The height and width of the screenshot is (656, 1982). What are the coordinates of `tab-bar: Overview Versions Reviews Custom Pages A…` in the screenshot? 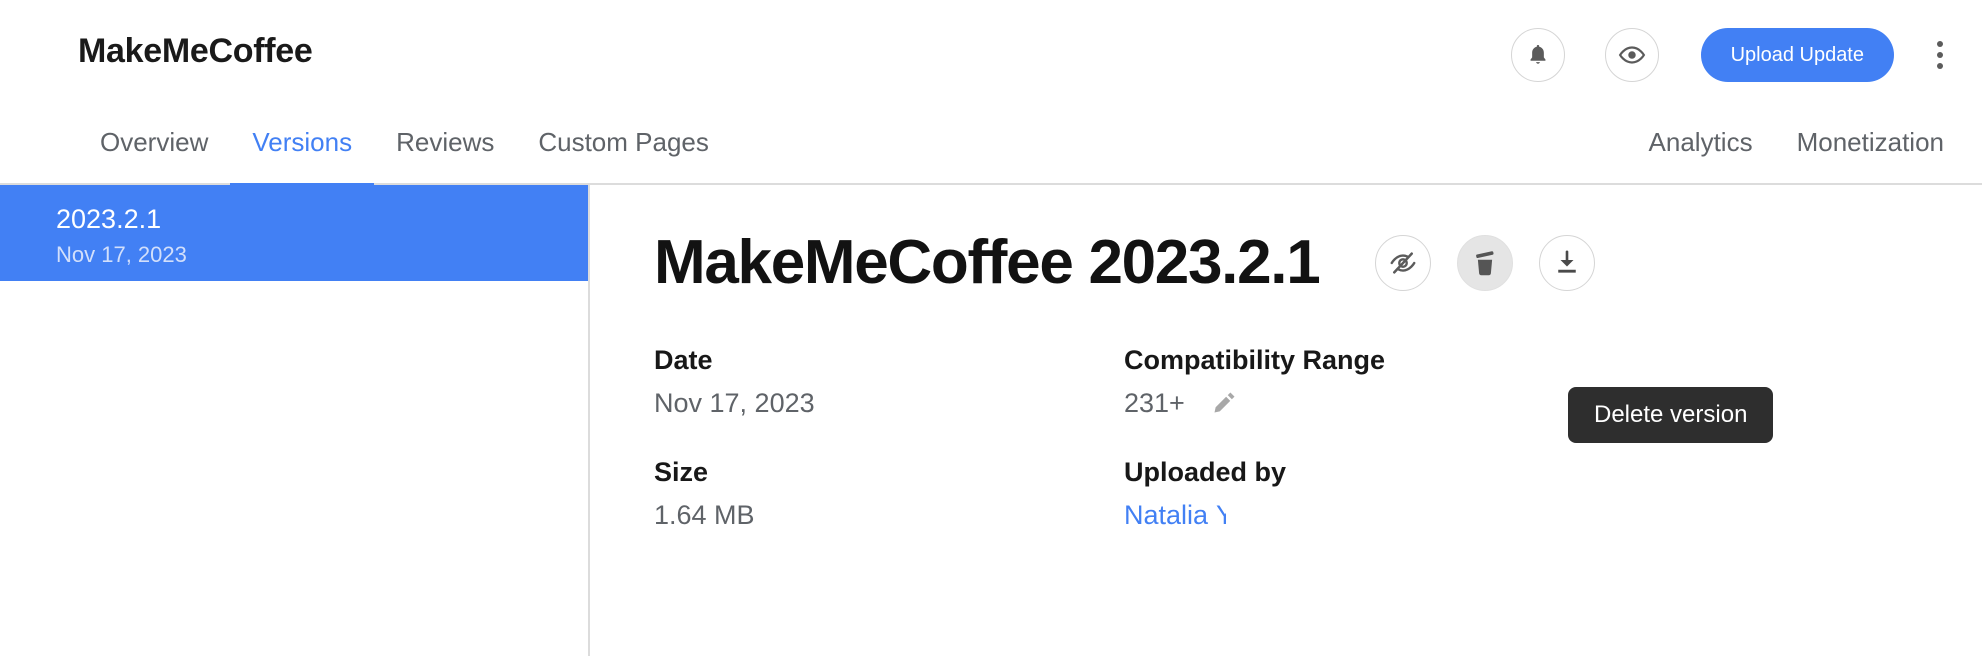 It's located at (991, 150).